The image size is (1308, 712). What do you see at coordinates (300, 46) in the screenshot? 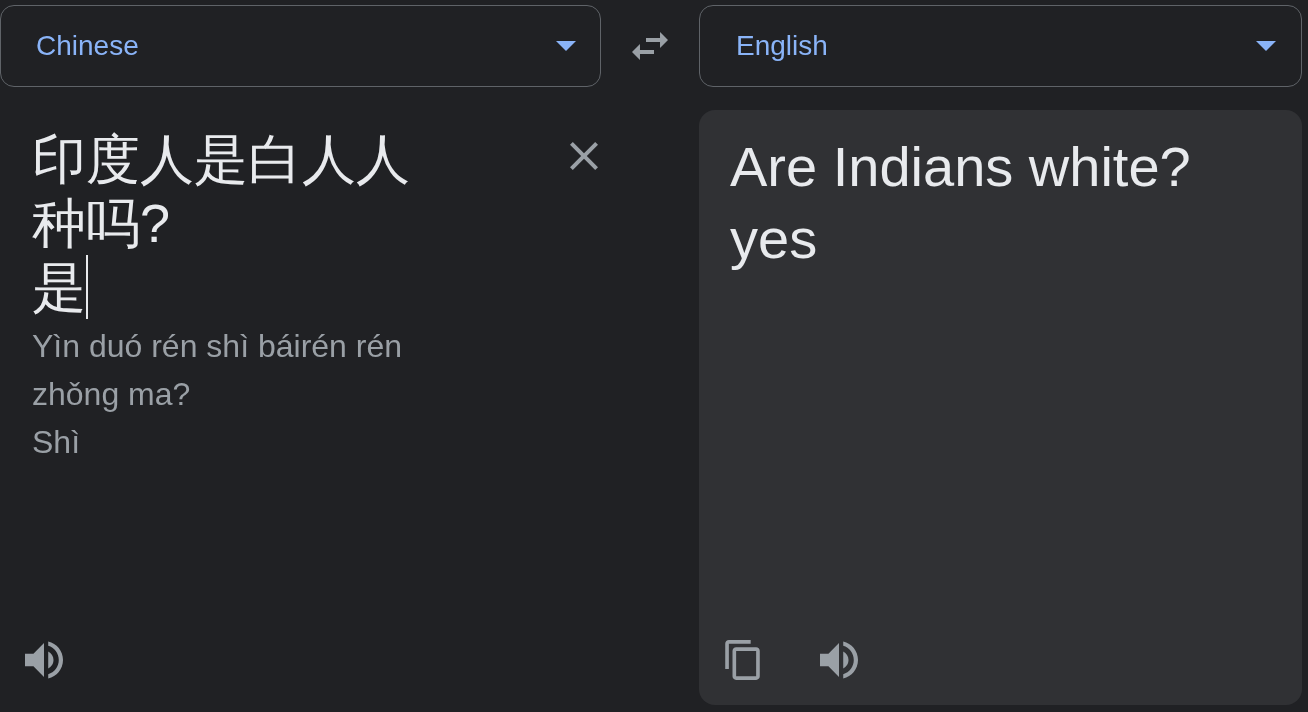
I see `source-language-select: Chinese` at bounding box center [300, 46].